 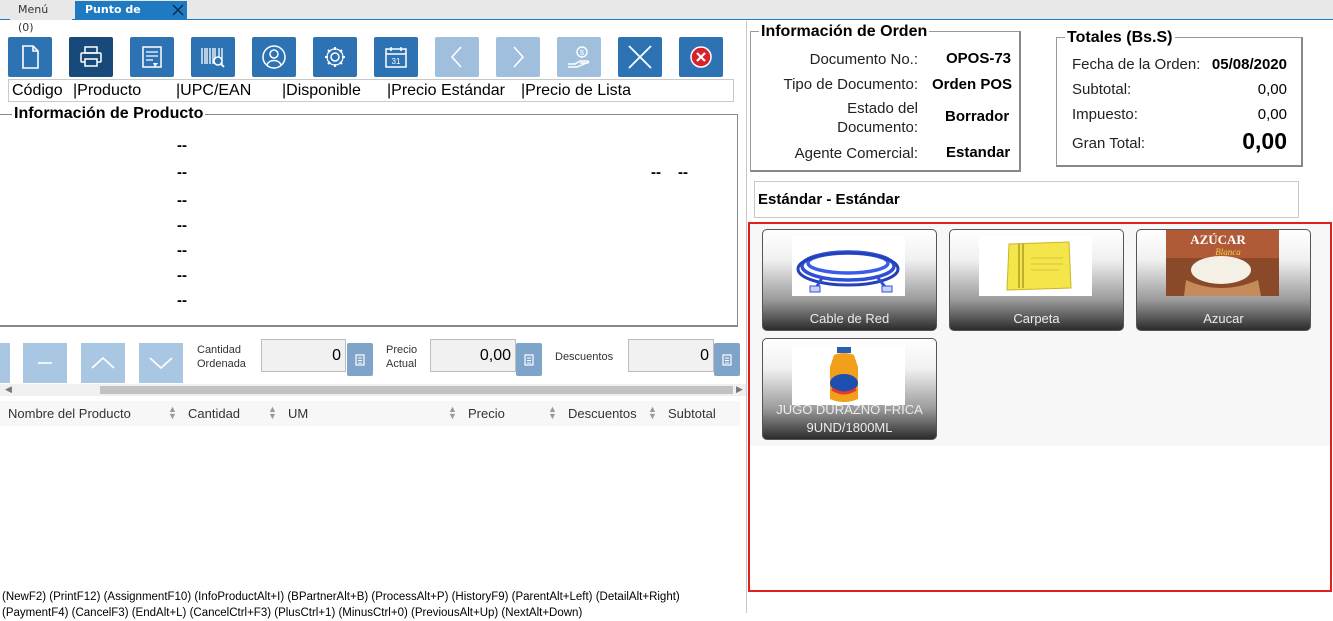 I want to click on col-precio-estandar: |Precio Estándar, so click(x=446, y=90).